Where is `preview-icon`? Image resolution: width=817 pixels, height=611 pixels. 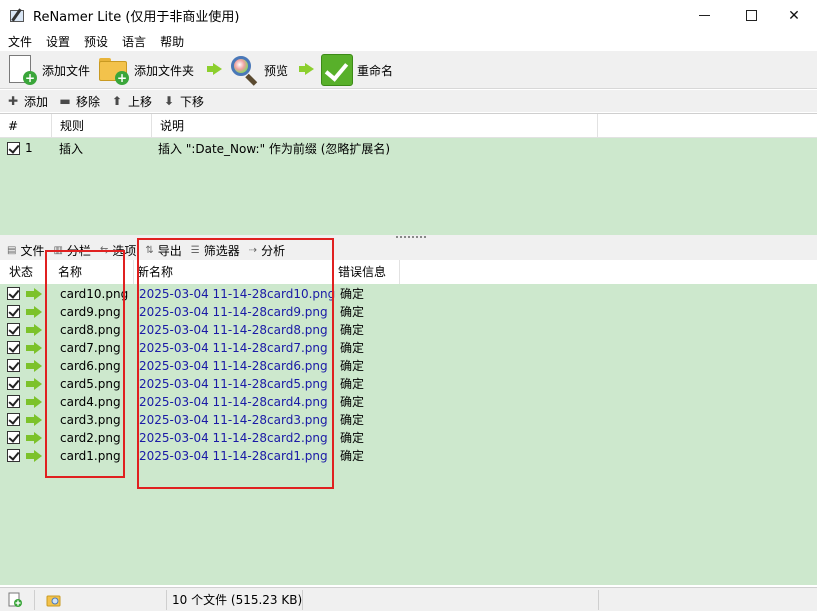 preview-icon is located at coordinates (244, 70).